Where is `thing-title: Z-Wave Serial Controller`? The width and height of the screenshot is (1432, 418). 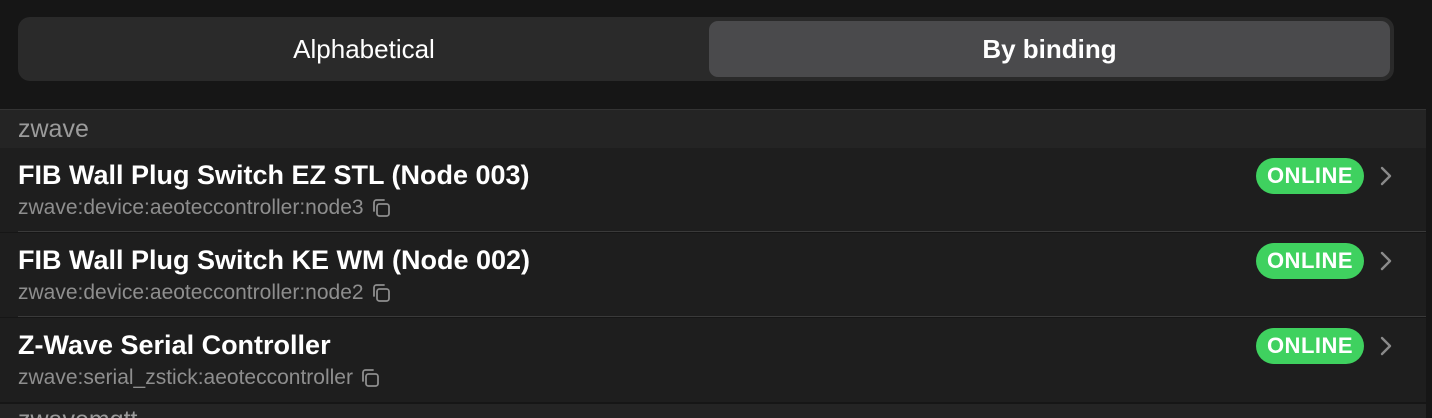 thing-title: Z-Wave Serial Controller is located at coordinates (174, 345).